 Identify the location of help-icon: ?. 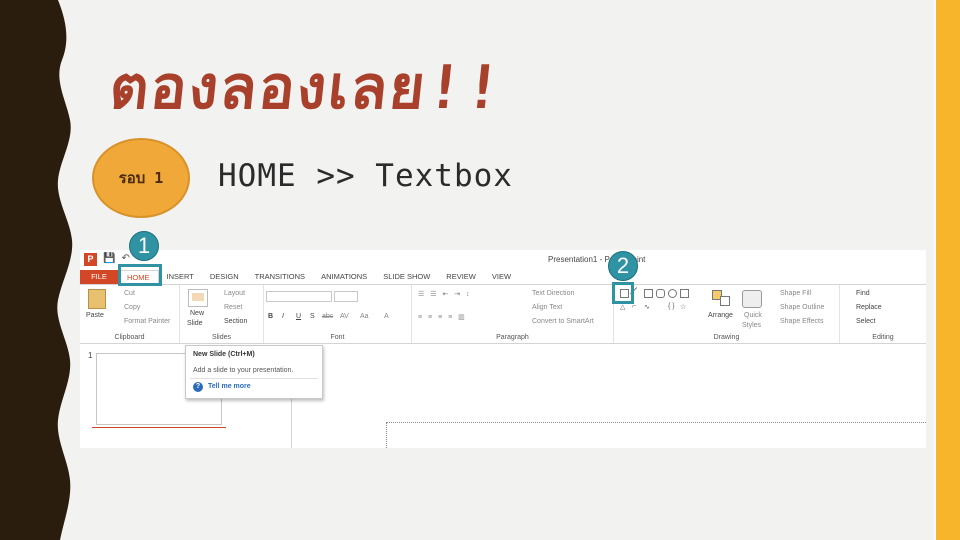
(198, 387).